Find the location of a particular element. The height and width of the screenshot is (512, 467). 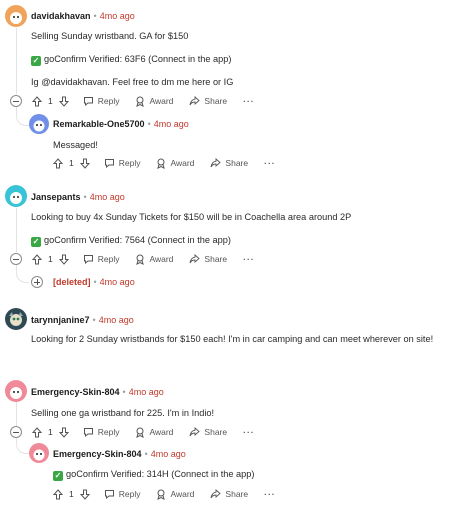

comment-author-line: Jansepants • 4mo ago is located at coordinates (78, 197).